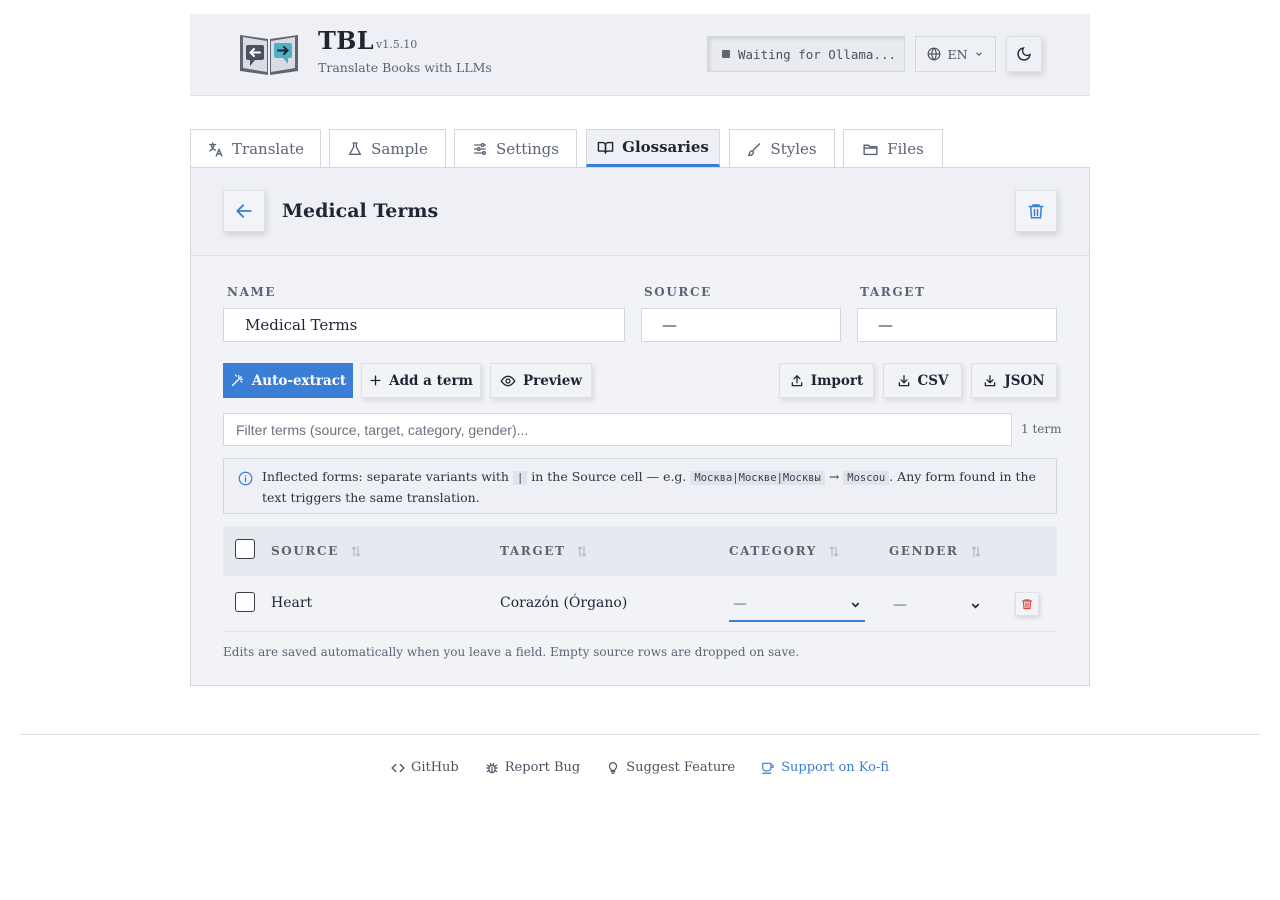  What do you see at coordinates (434, 767) in the screenshot?
I see `link-label: GitHub` at bounding box center [434, 767].